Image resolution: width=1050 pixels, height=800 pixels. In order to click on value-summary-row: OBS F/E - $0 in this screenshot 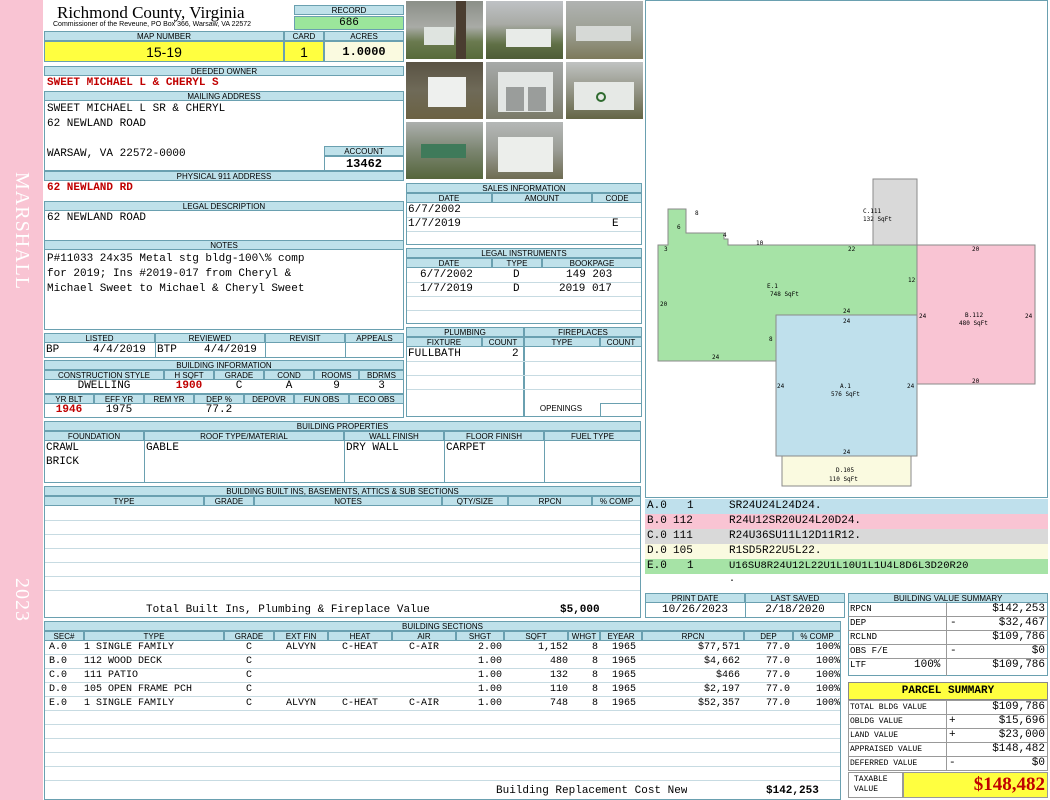, I will do `click(948, 652)`.